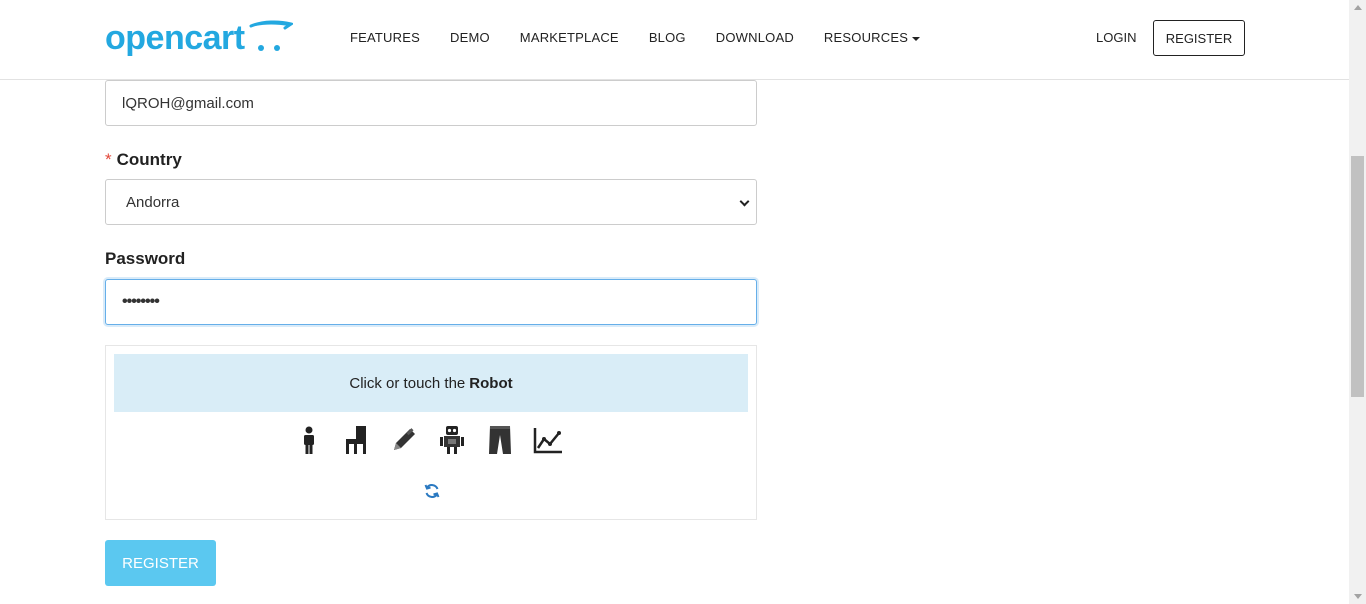  Describe the element at coordinates (404, 440) in the screenshot. I see `pencil-icon` at that location.